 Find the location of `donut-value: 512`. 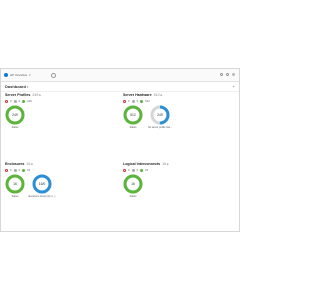

donut-value: 512 is located at coordinates (133, 115).